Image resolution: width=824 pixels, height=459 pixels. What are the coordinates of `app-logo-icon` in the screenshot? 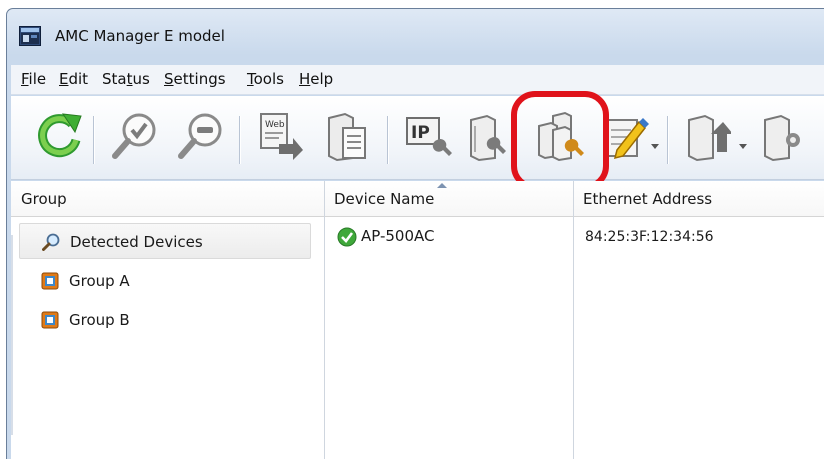 It's located at (30, 36).